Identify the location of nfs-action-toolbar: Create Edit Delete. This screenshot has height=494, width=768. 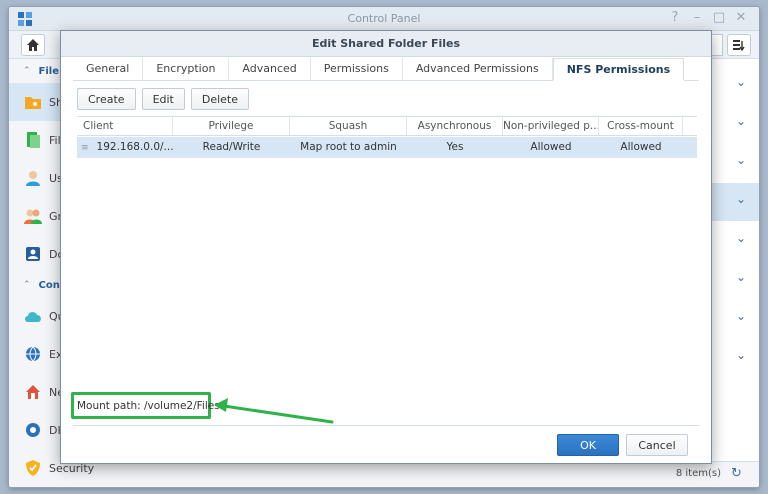
(163, 99).